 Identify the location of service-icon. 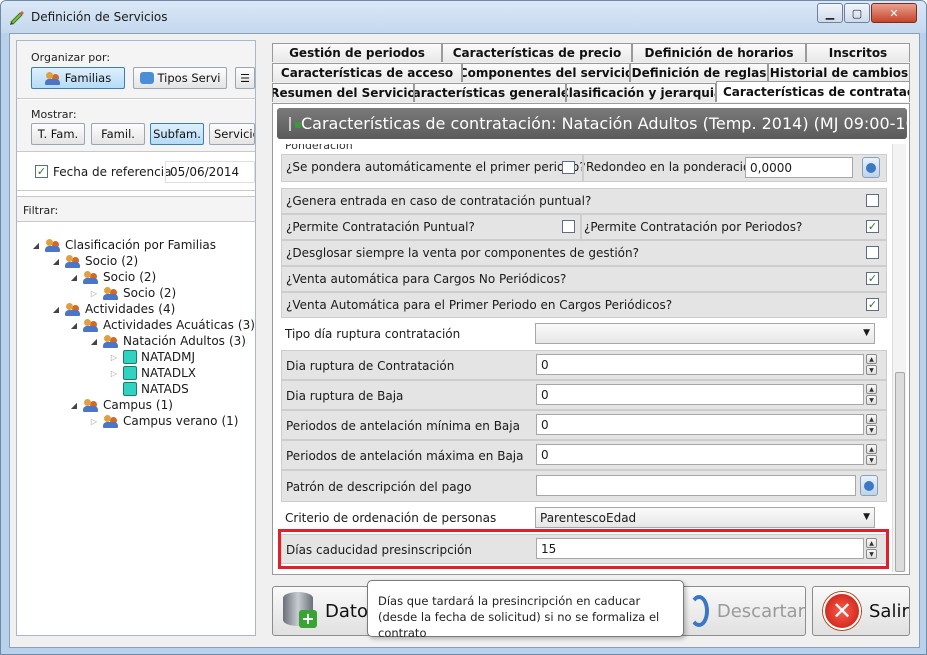
(130, 389).